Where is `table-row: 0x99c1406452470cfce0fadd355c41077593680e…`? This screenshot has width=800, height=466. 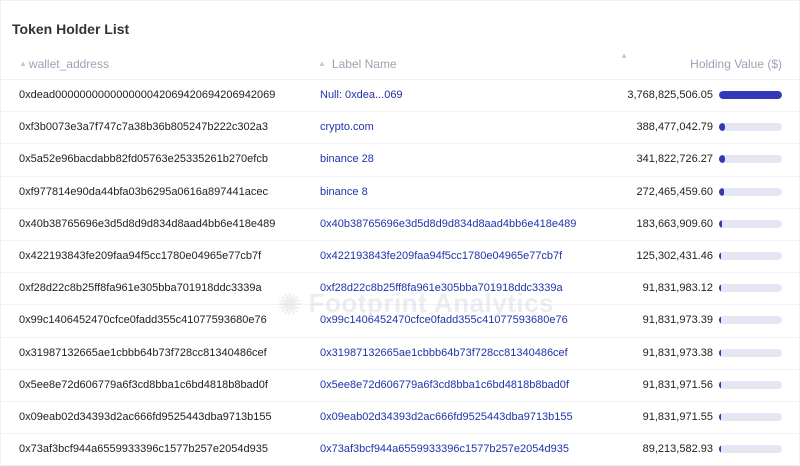 table-row: 0x99c1406452470cfce0fadd355c41077593680e… is located at coordinates (400, 321).